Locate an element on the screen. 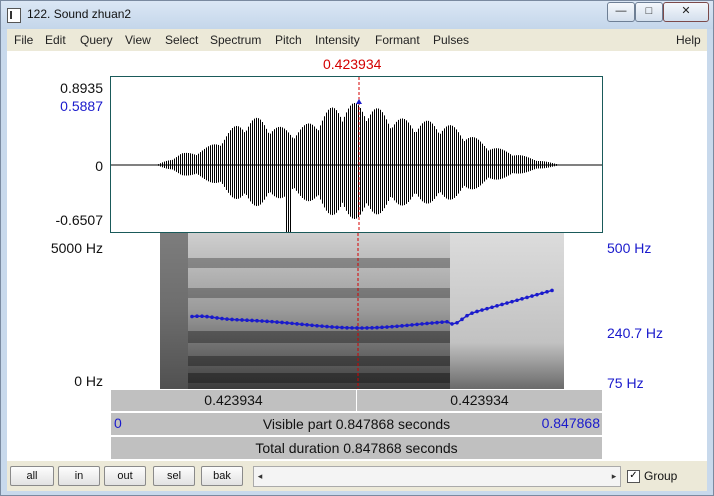  horizontal-scrollbar: ◂ ▸ is located at coordinates (437, 476).